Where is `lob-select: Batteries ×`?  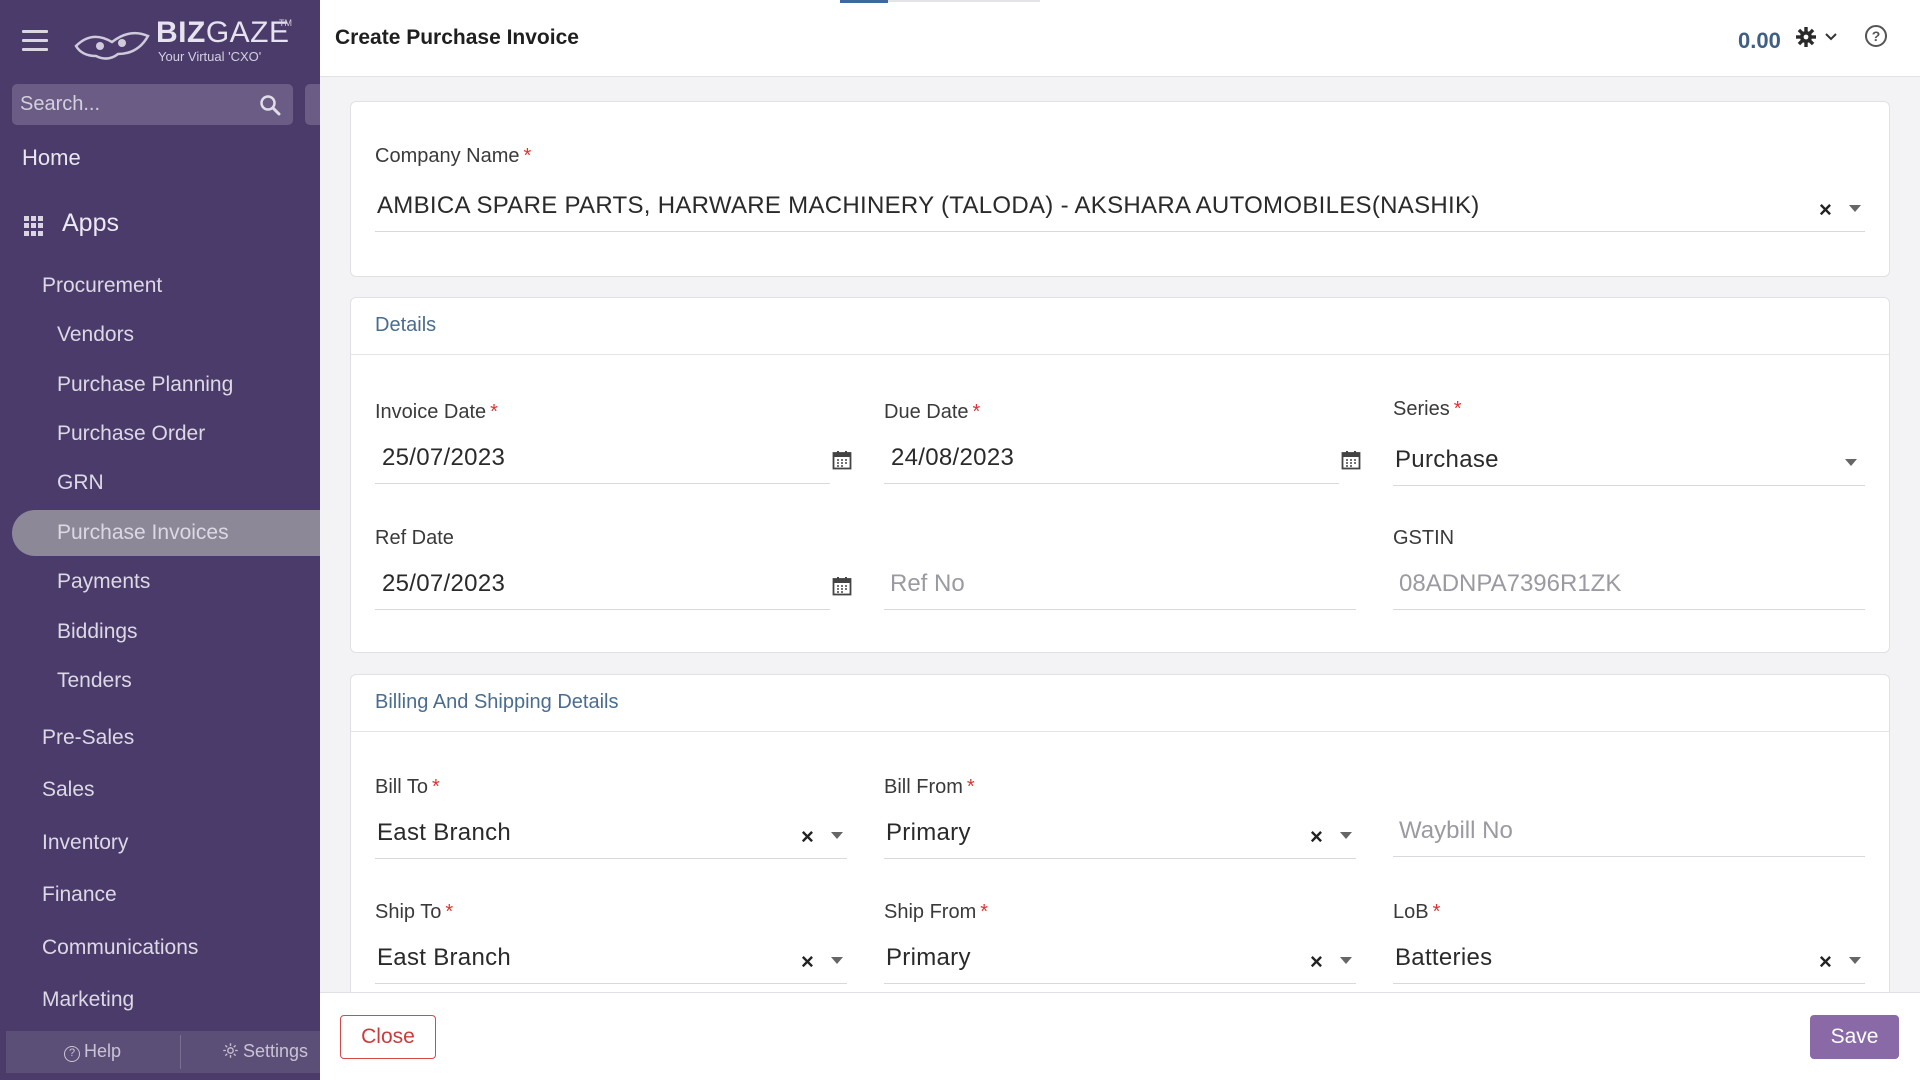
lob-select: Batteries × is located at coordinates (1629, 959).